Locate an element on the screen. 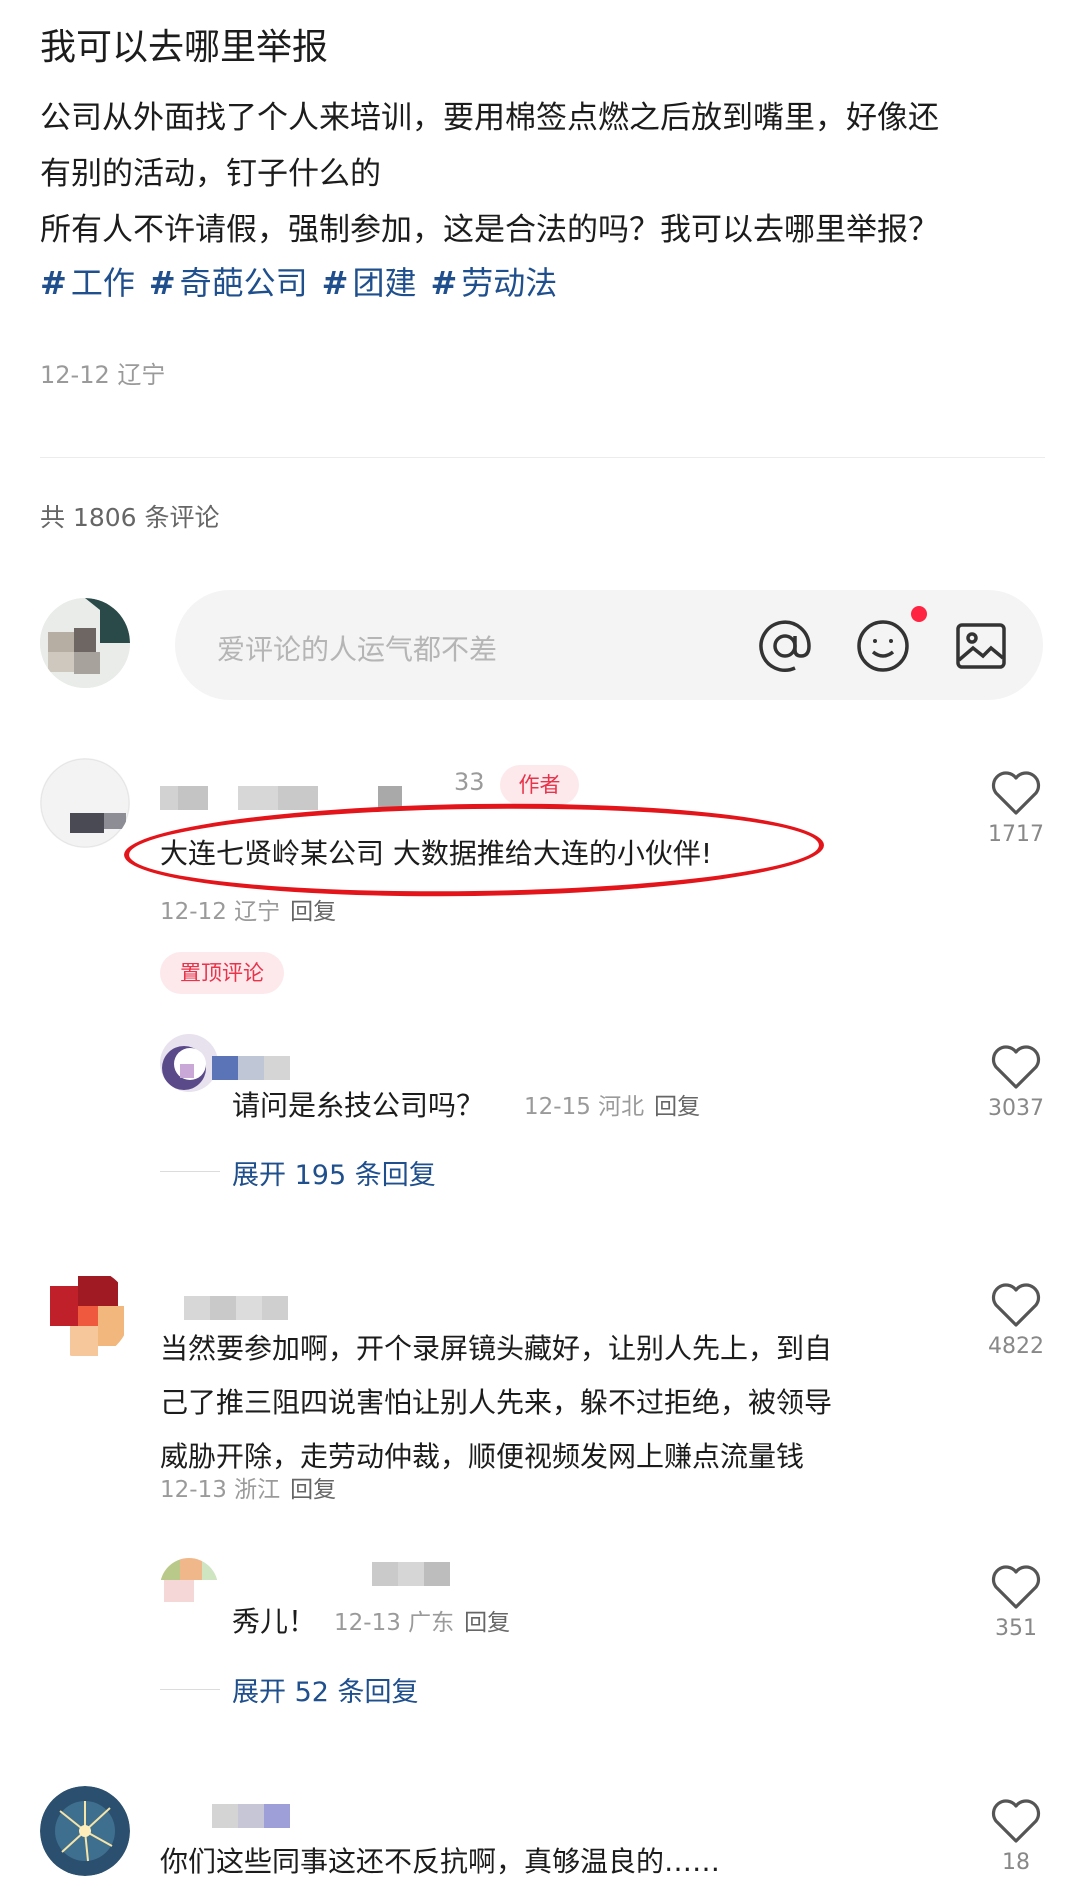 The image size is (1080, 1889). notification-dot is located at coordinates (919, 614).